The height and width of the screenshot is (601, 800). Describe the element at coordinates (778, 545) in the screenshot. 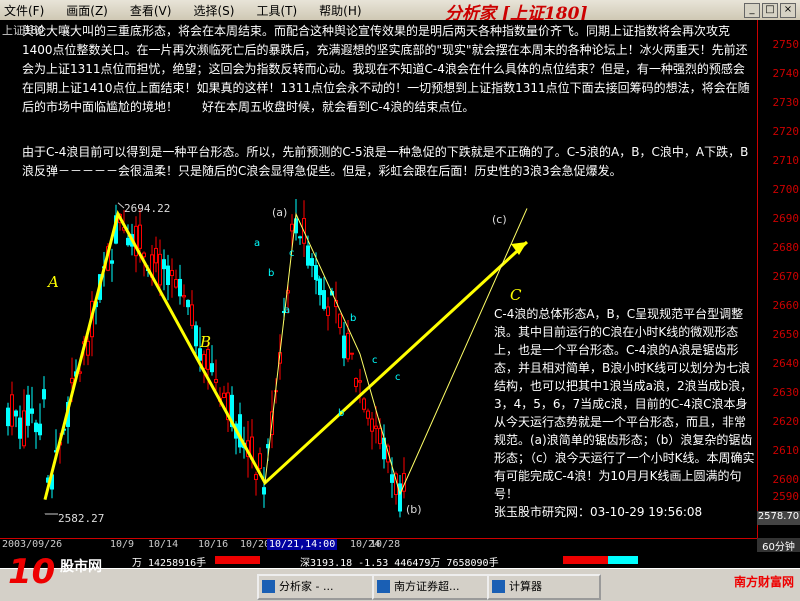

I see `period-label: 60分钟` at that location.